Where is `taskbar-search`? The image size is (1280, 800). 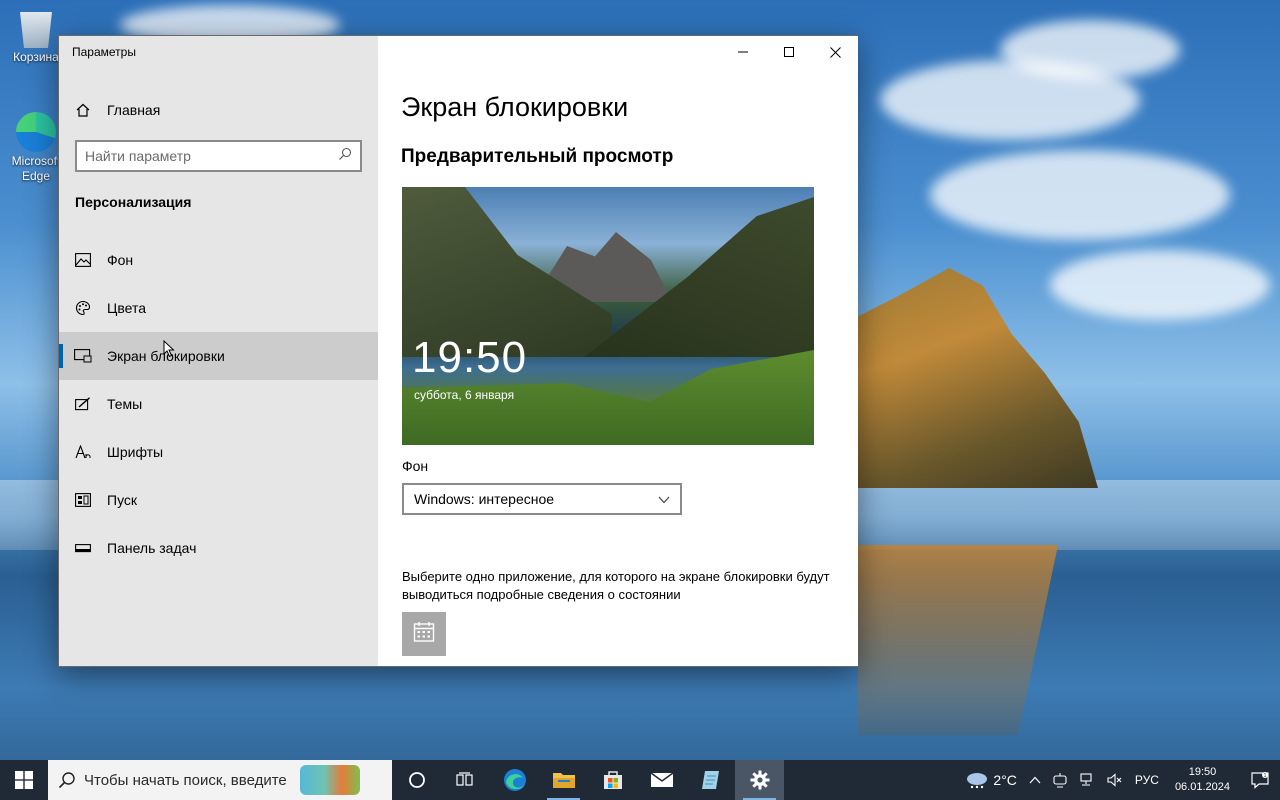 taskbar-search is located at coordinates (220, 780).